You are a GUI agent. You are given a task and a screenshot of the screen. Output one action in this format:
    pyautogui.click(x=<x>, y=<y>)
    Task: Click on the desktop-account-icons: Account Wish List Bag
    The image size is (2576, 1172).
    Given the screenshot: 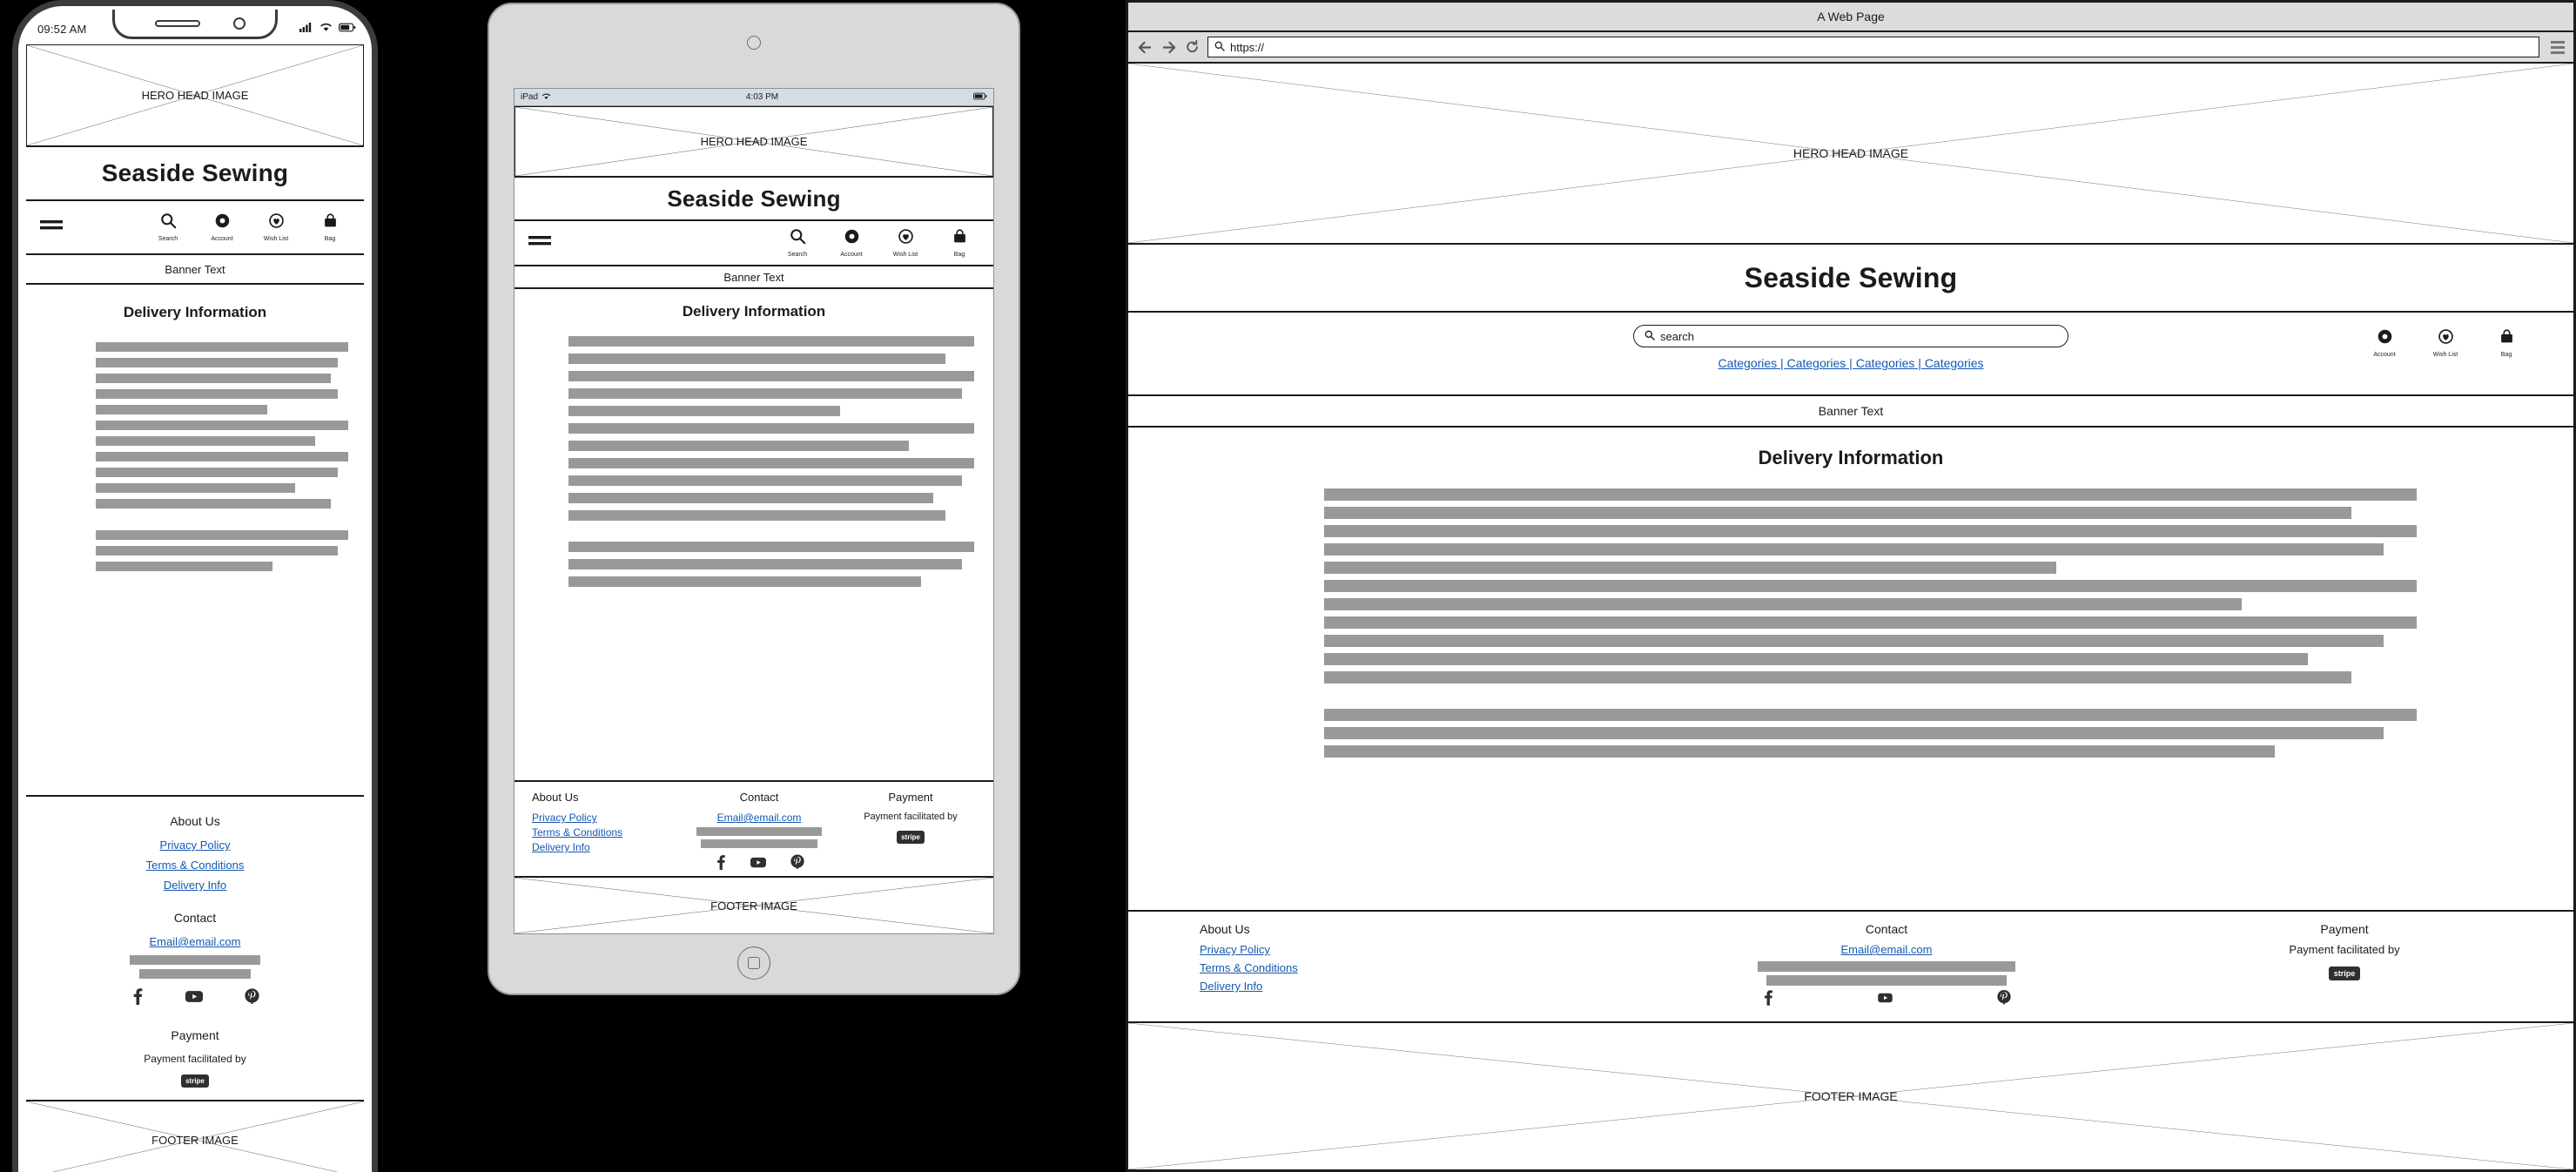 What is the action you would take?
    pyautogui.click(x=2445, y=343)
    